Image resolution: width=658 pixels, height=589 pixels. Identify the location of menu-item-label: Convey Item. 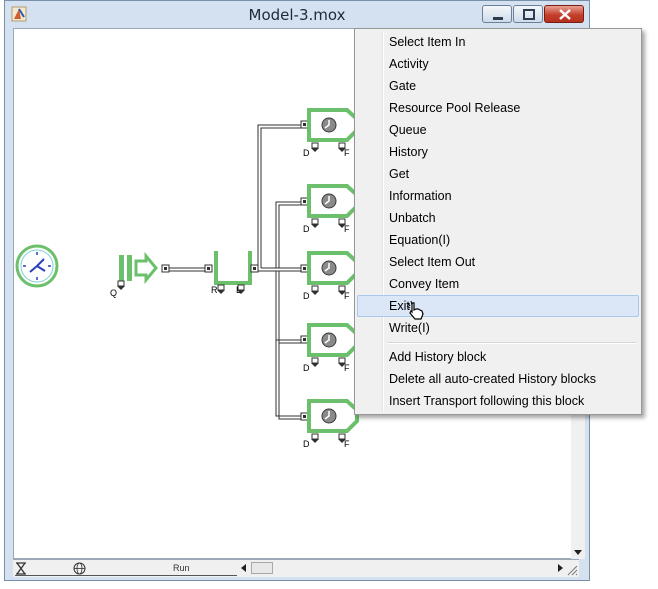
(424, 284).